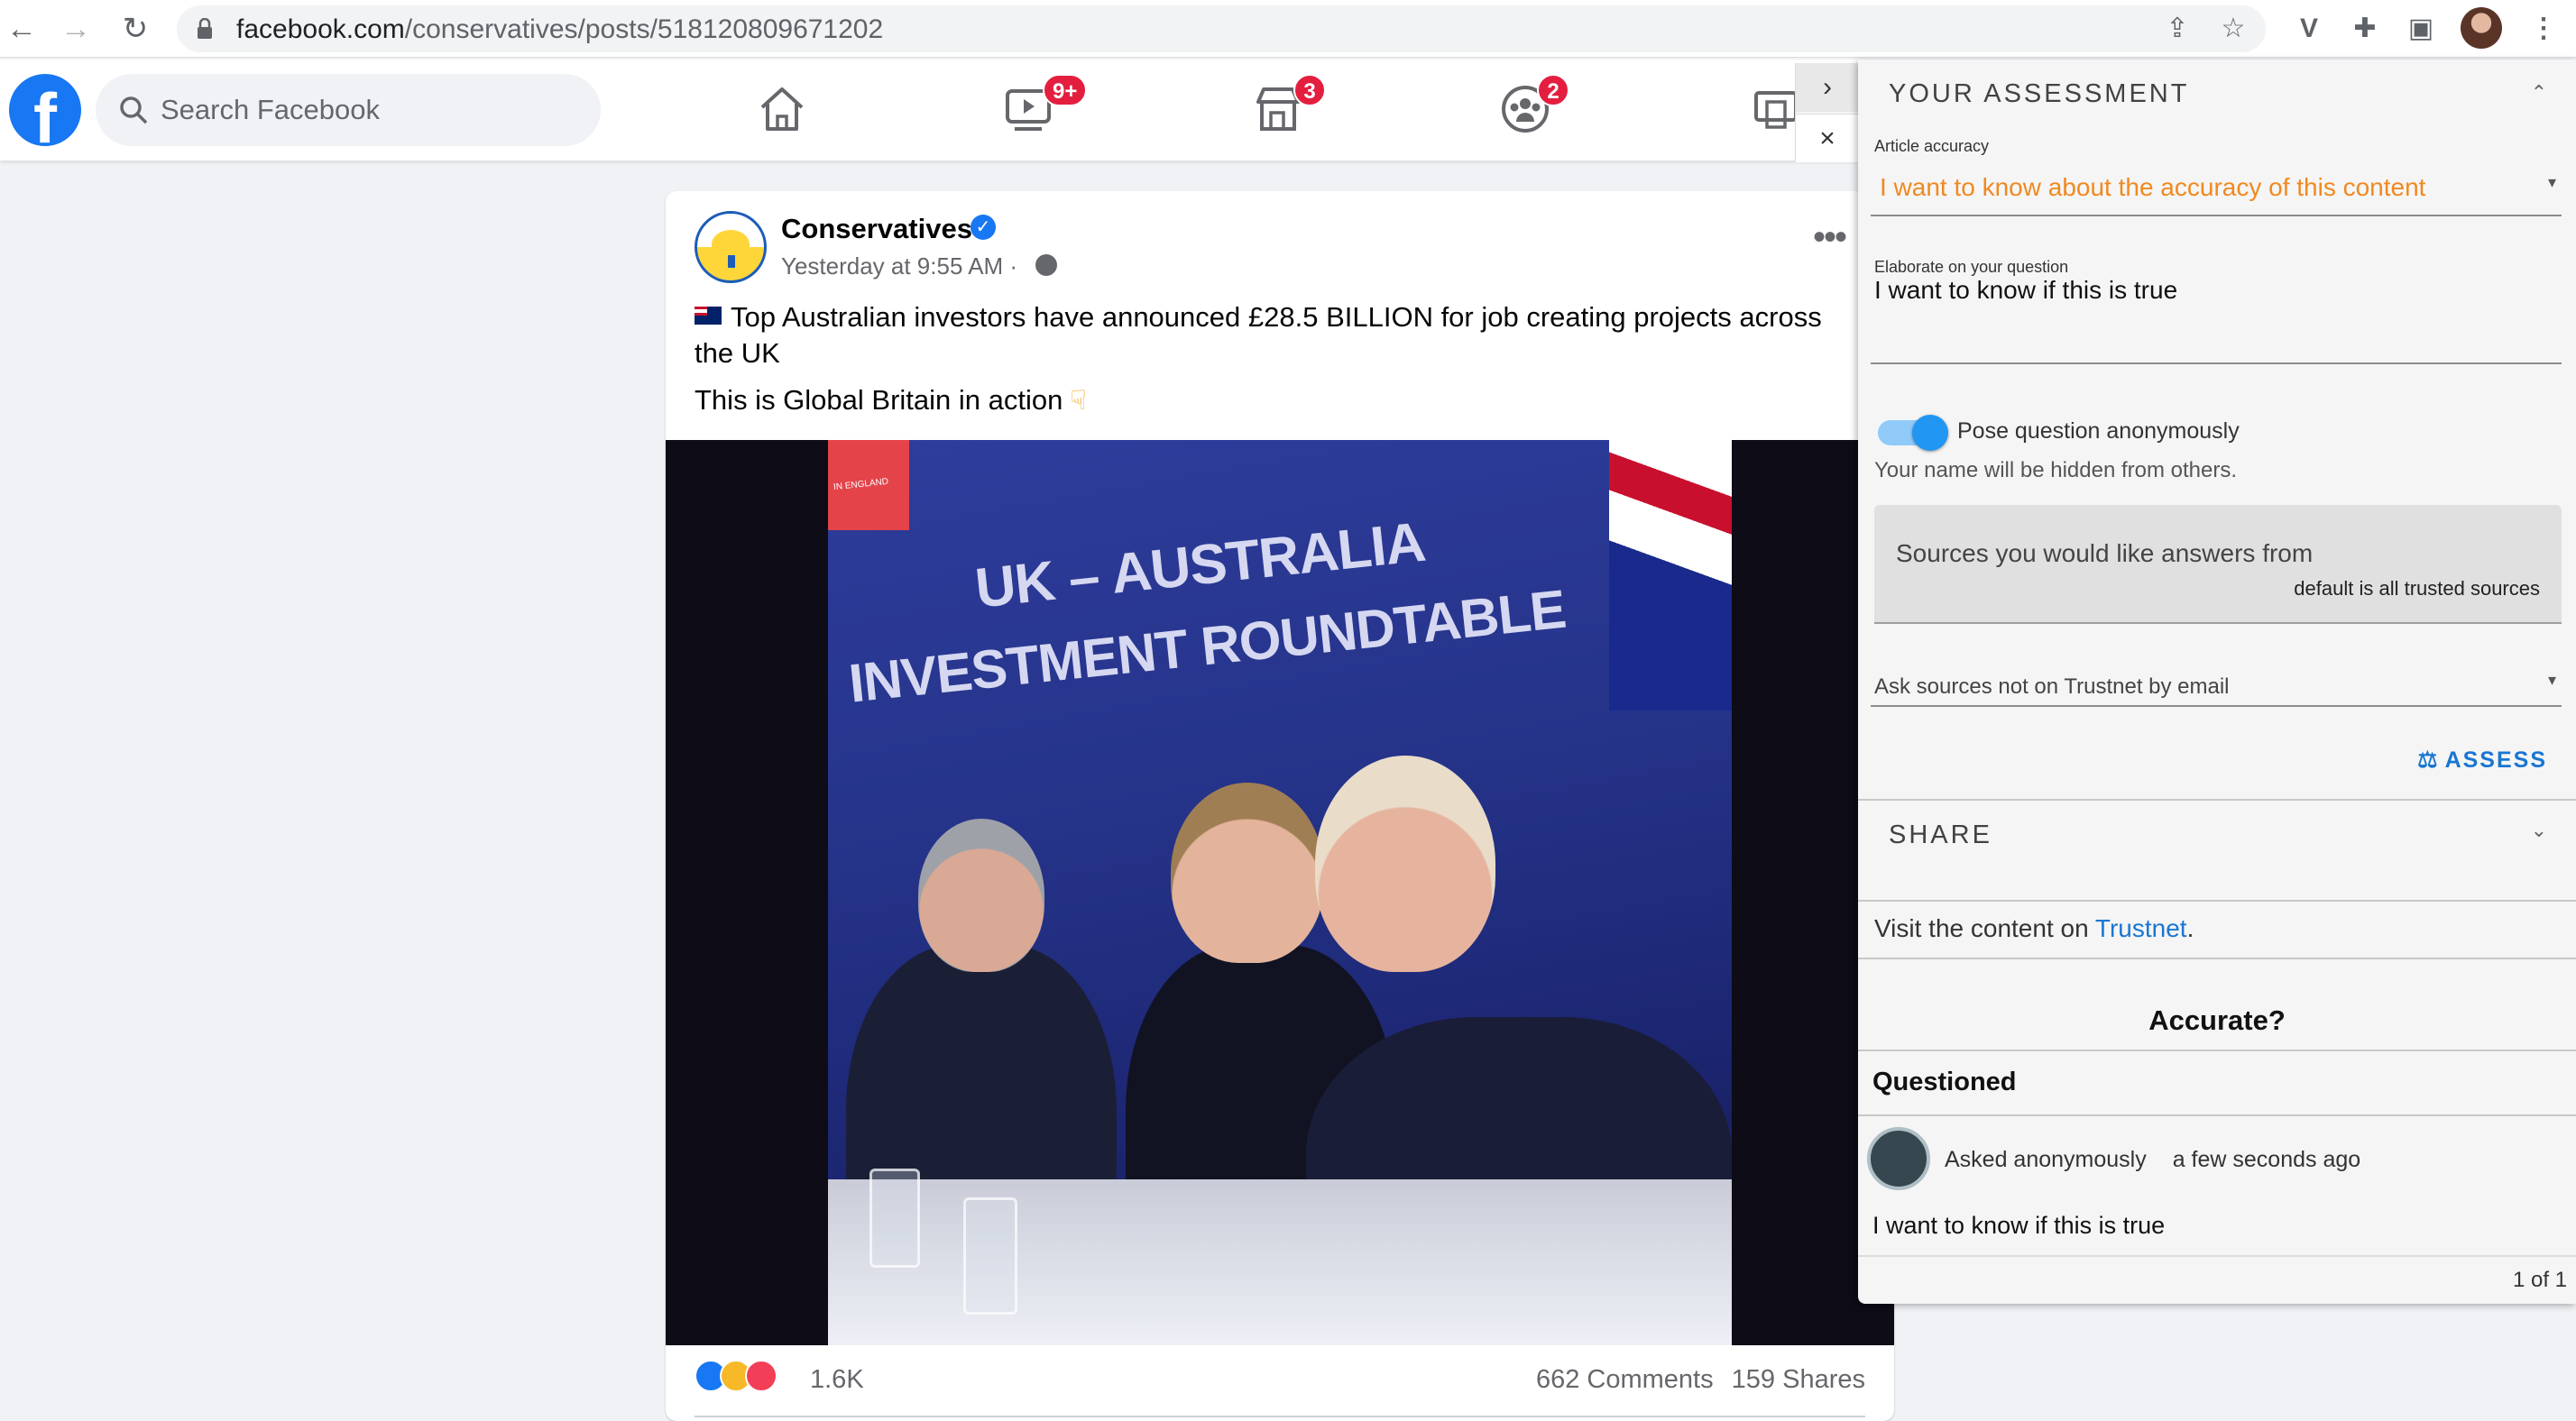 This screenshot has height=1421, width=2576. Describe the element at coordinates (76, 29) in the screenshot. I see `forward-arrow-icon: →` at that location.